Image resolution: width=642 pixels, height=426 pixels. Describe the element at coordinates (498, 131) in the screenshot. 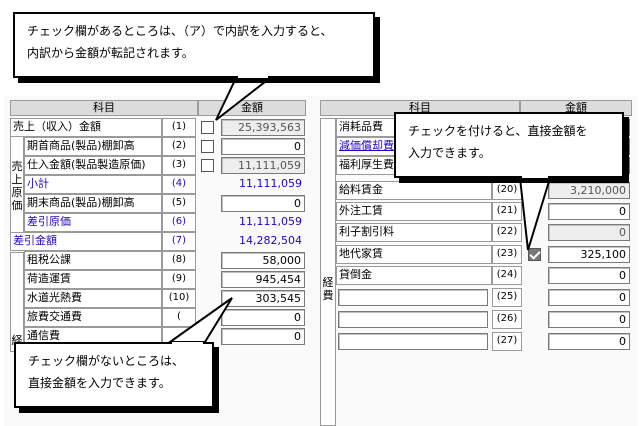

I see `right-callout-line-1: チェックを付けると、直接金額を` at that location.